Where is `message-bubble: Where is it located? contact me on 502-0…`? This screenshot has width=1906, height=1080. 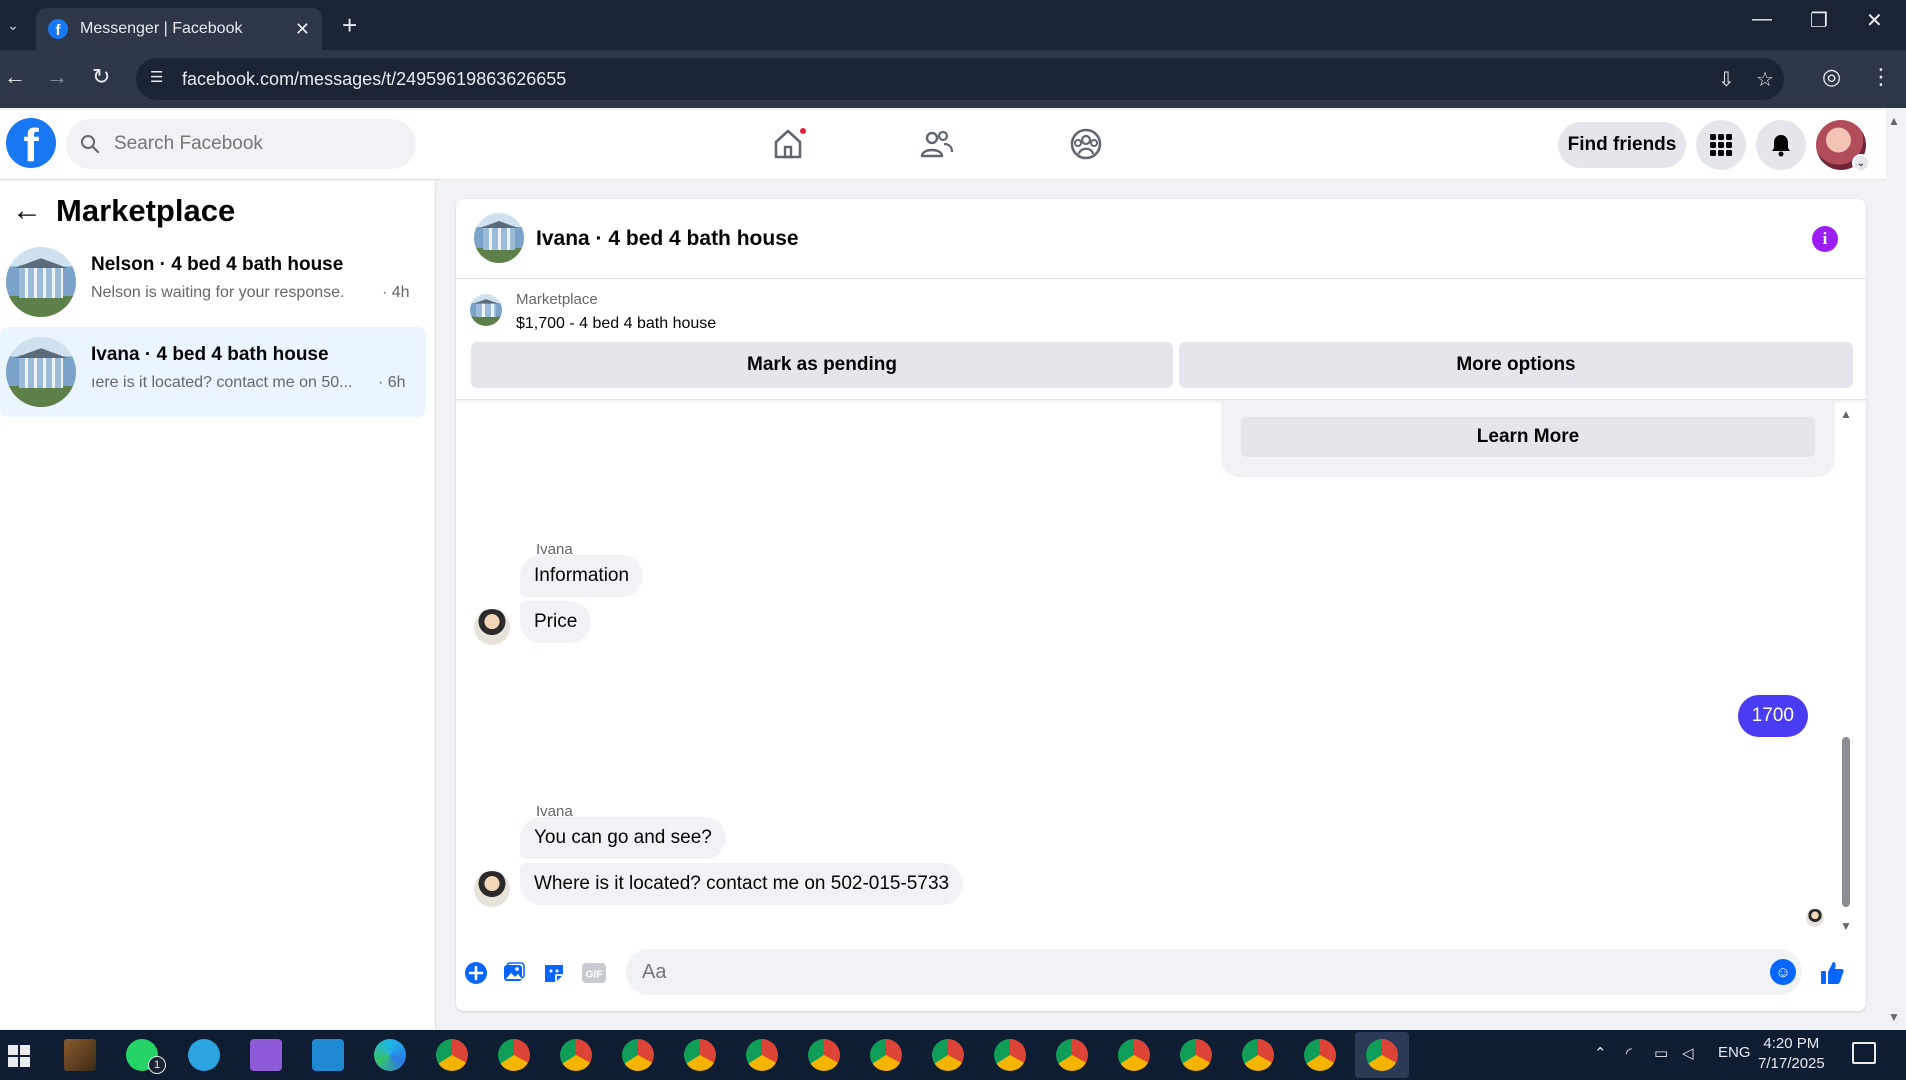 message-bubble: Where is it located? contact me on 502-0… is located at coordinates (742, 884).